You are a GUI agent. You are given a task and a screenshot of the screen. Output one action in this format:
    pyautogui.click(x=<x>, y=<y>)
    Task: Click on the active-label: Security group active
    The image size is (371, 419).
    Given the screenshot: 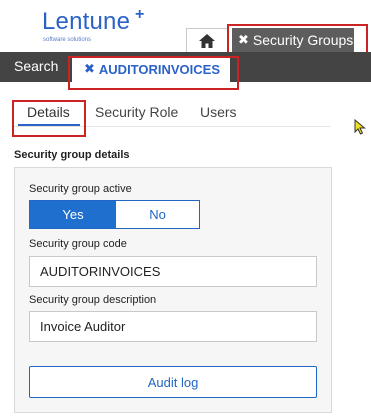 What is the action you would take?
    pyautogui.click(x=80, y=189)
    